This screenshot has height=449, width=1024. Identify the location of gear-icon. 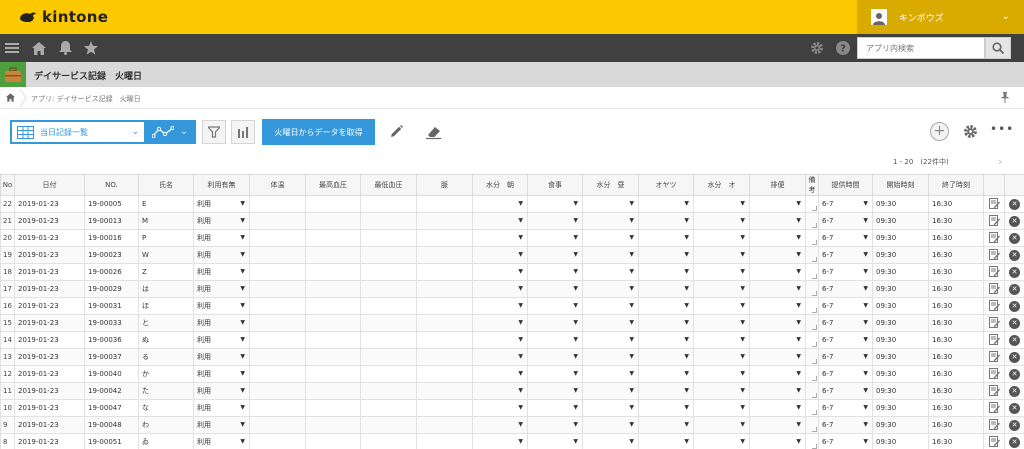
(817, 48).